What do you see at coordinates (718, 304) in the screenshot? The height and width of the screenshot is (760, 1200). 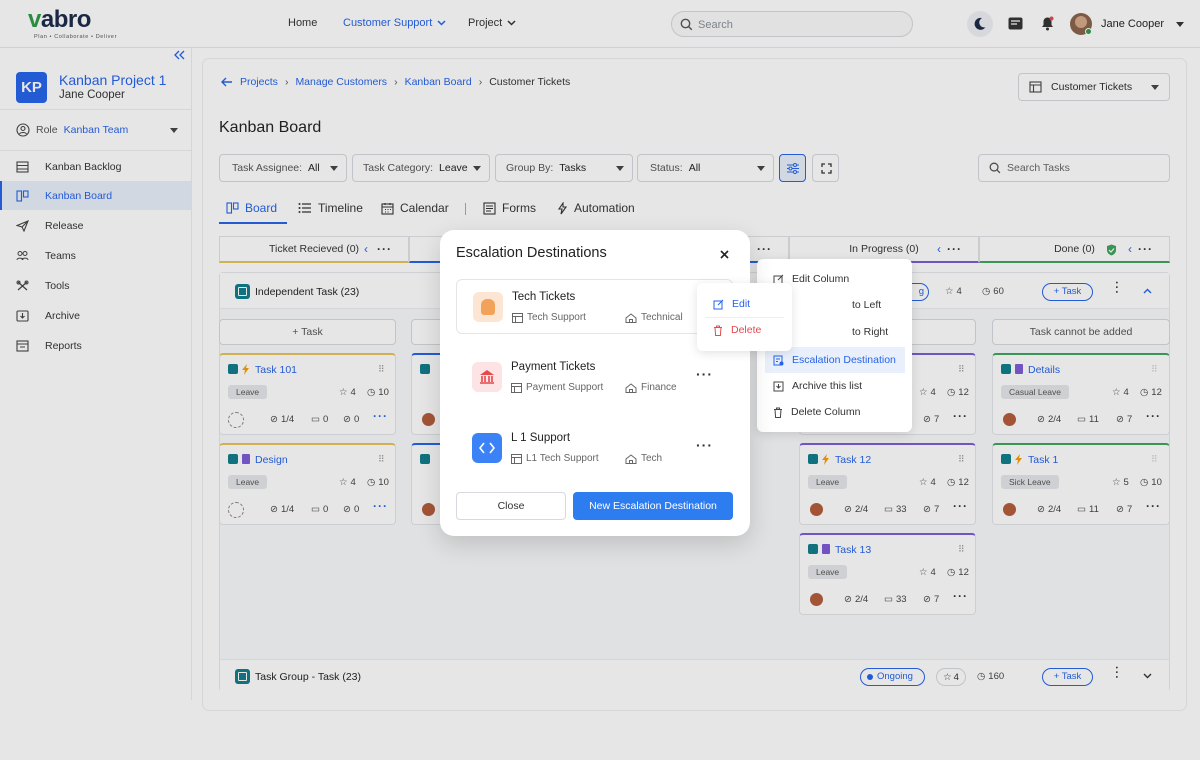 I see `edit-icon` at bounding box center [718, 304].